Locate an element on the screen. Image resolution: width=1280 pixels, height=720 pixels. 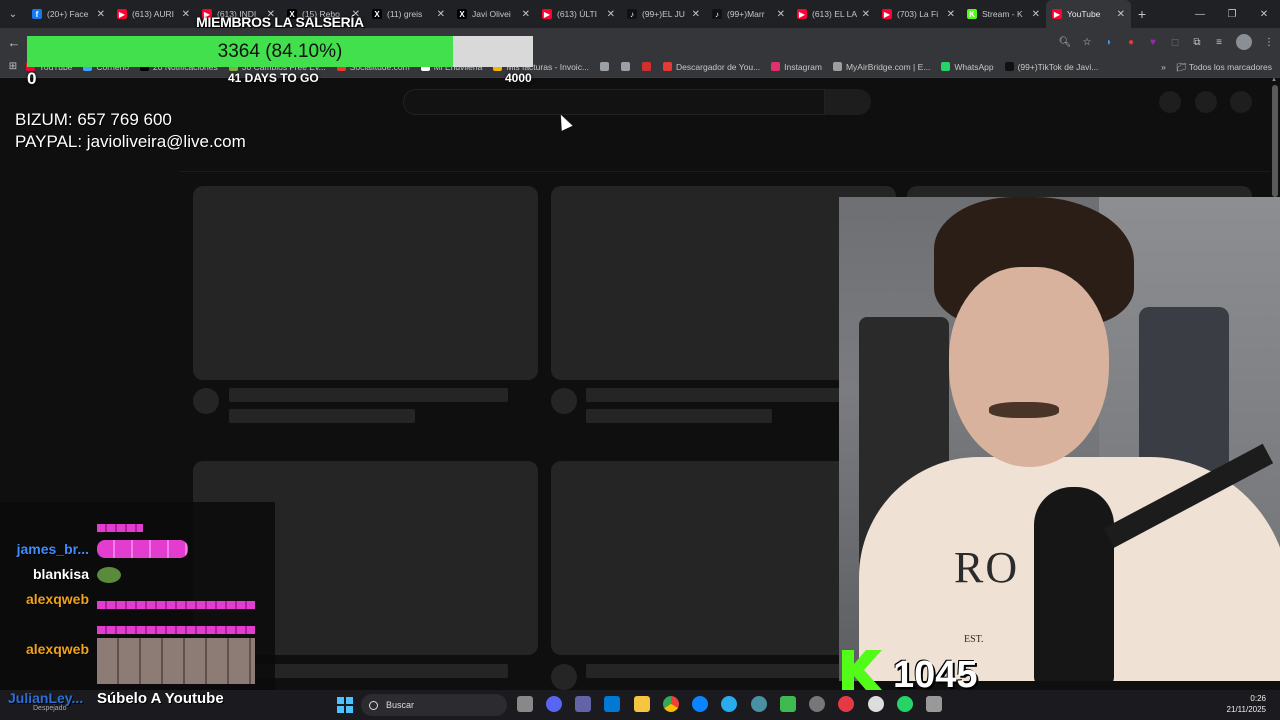
tab-title: (703) La Fi is located at coordinates (918, 14).